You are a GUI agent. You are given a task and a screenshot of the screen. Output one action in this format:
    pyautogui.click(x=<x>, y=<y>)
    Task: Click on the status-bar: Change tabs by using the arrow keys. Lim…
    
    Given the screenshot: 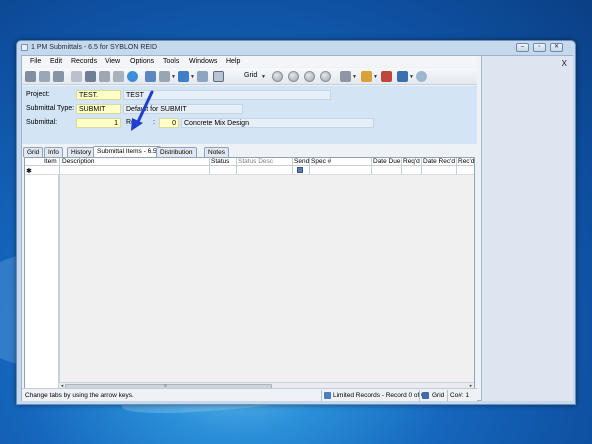 What is the action you would take?
    pyautogui.click(x=249, y=394)
    